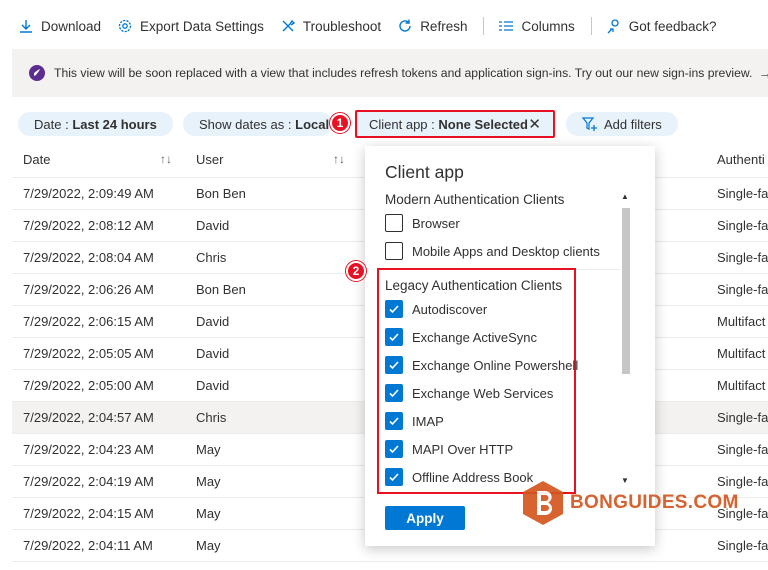 The image size is (768, 570). I want to click on cell-date: 7/29/2022, 2:08:04 AM, so click(88, 257).